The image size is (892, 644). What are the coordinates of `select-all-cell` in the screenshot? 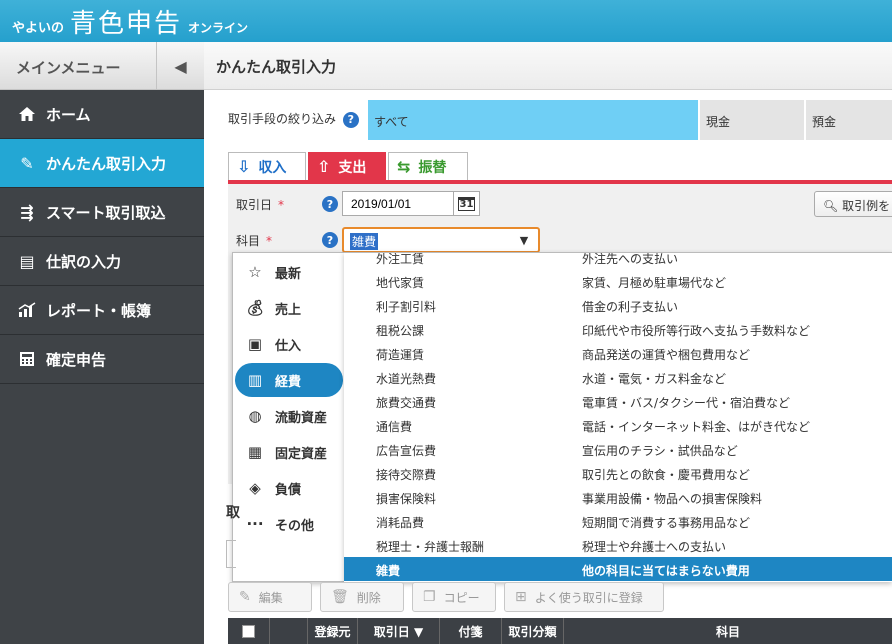 It's located at (249, 631).